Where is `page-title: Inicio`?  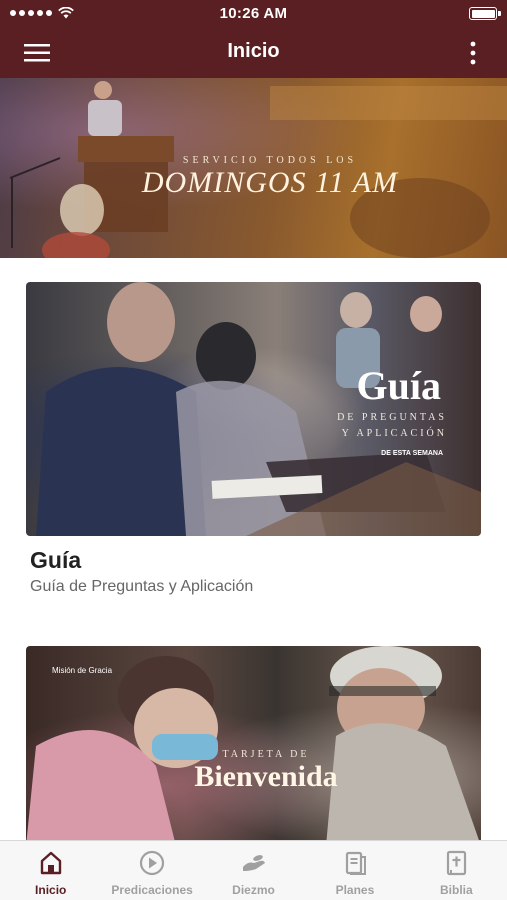
page-title: Inicio is located at coordinates (253, 51).